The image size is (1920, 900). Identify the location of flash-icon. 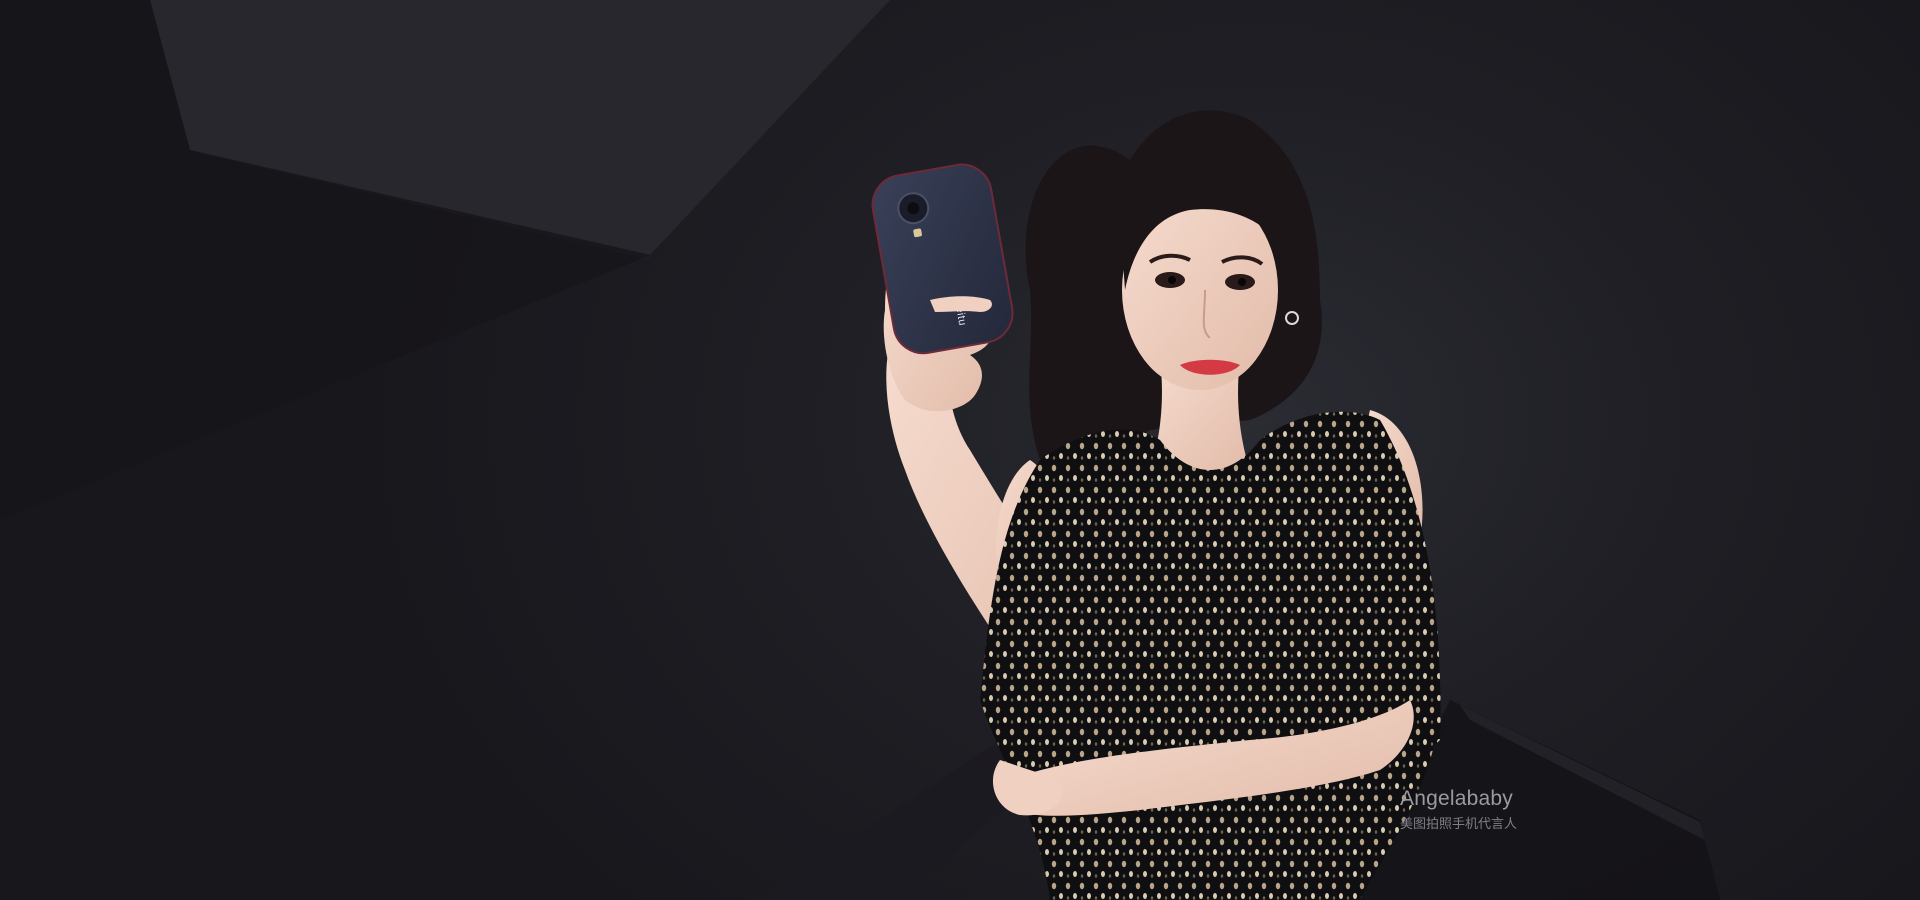
(917, 233).